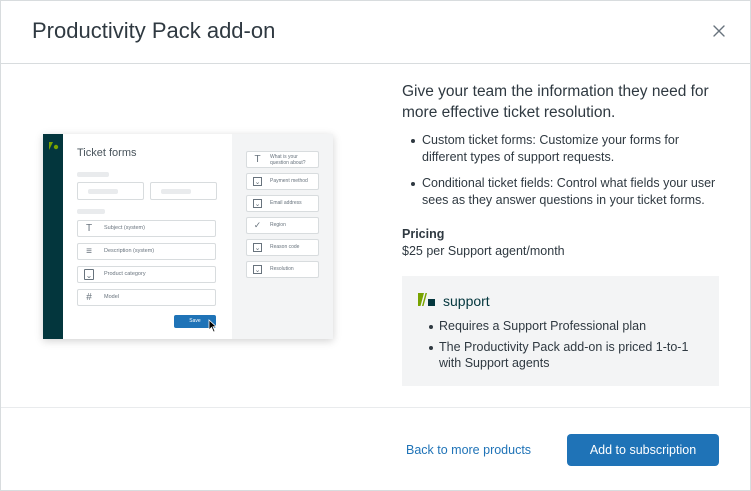 The image size is (751, 491). I want to click on preview-side-label: What is your question about?, so click(288, 160).